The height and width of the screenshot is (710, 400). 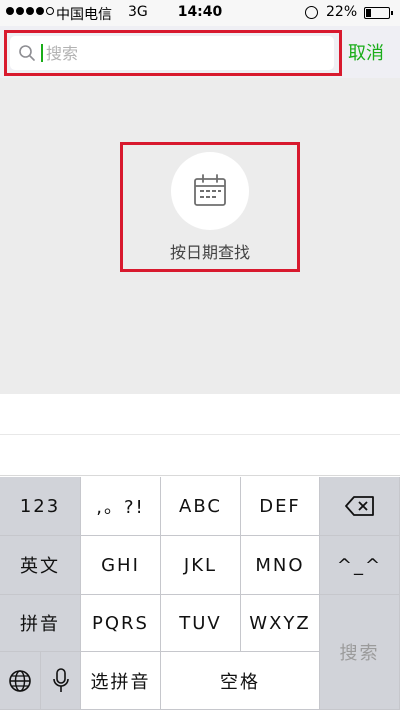 What do you see at coordinates (201, 506) in the screenshot?
I see `key-abc: ABC` at bounding box center [201, 506].